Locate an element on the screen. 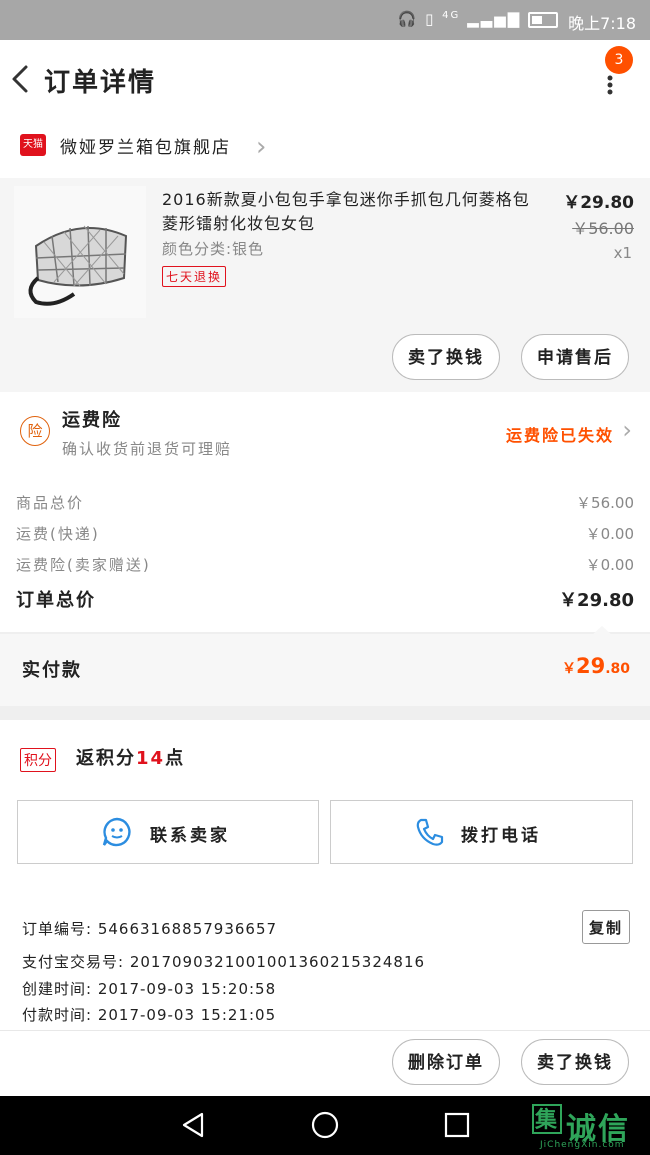 The width and height of the screenshot is (650, 1155). product-attribute: 颜色分类:银色 is located at coordinates (213, 249).